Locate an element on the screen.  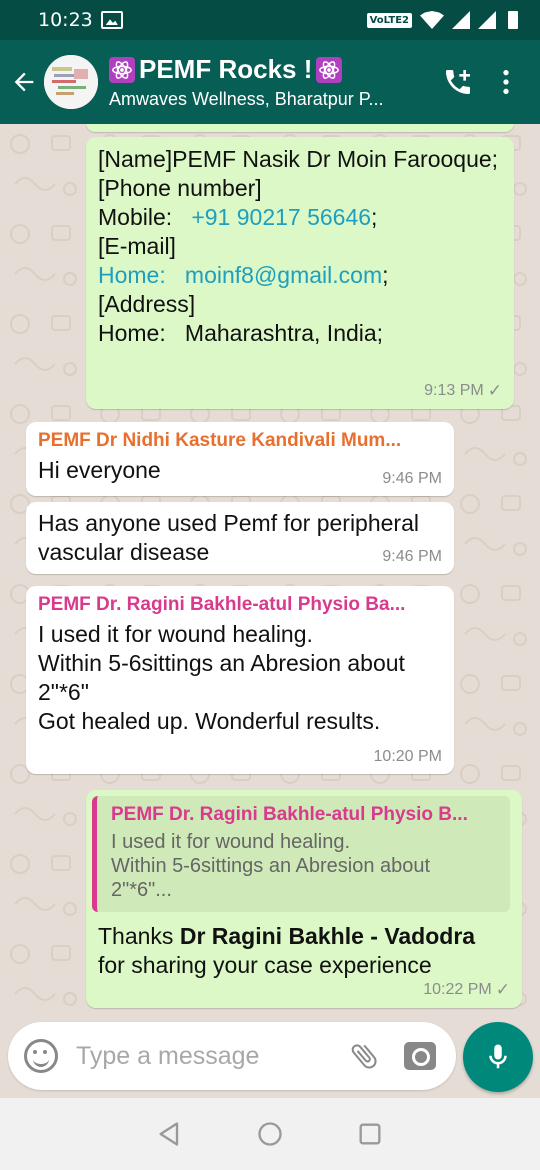
contact-email-line: Home: moinf8@gmail.com; is located at coordinates (243, 275).